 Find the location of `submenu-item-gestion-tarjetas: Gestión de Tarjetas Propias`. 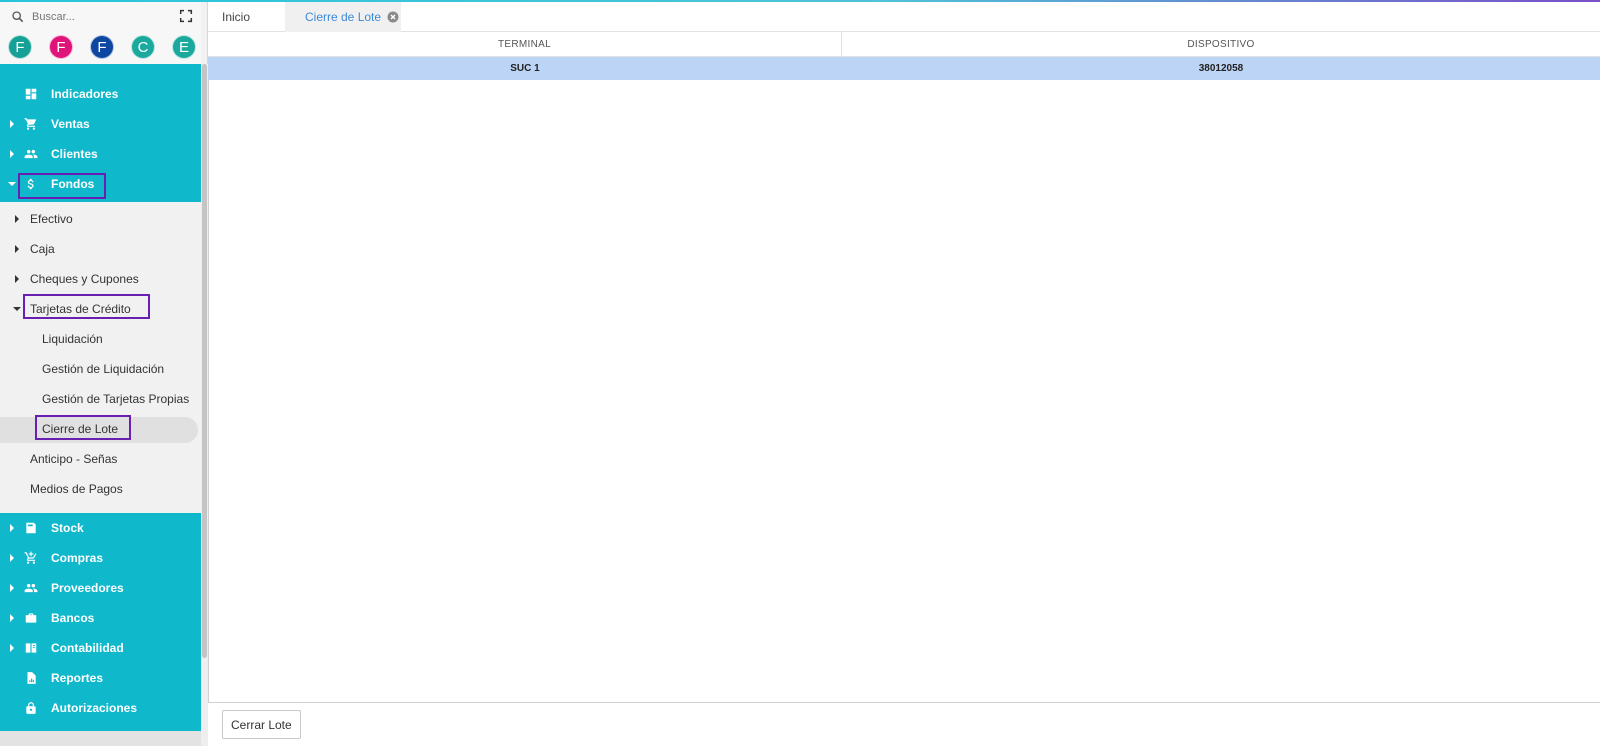

submenu-item-gestion-tarjetas: Gestión de Tarjetas Propias is located at coordinates (100, 399).